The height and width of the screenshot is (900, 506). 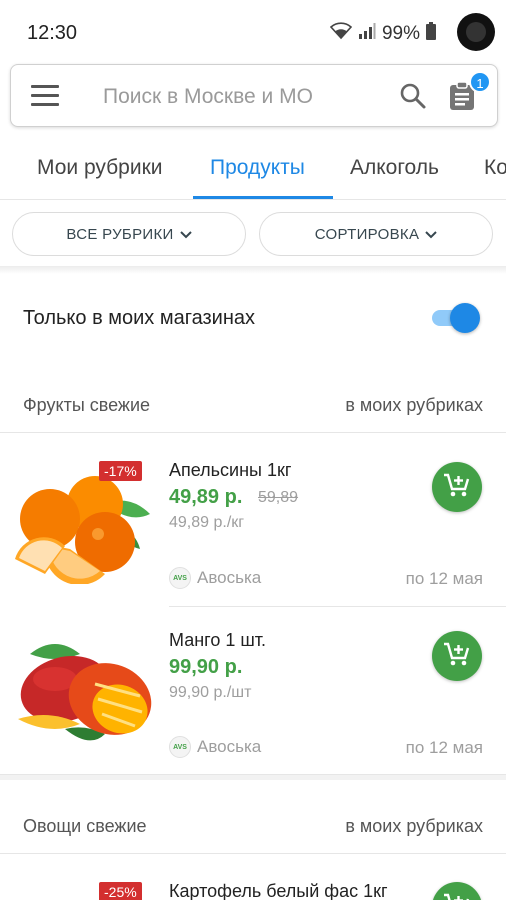 I want to click on tab-my-rubrics: Мои рубрики, so click(x=100, y=168).